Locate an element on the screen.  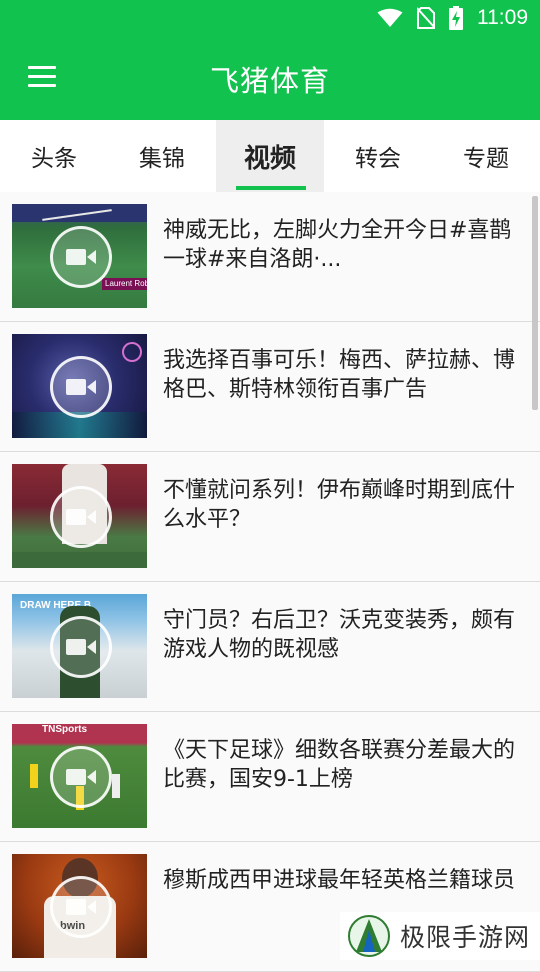
watermark-text: 极限手游网 is located at coordinates (465, 937).